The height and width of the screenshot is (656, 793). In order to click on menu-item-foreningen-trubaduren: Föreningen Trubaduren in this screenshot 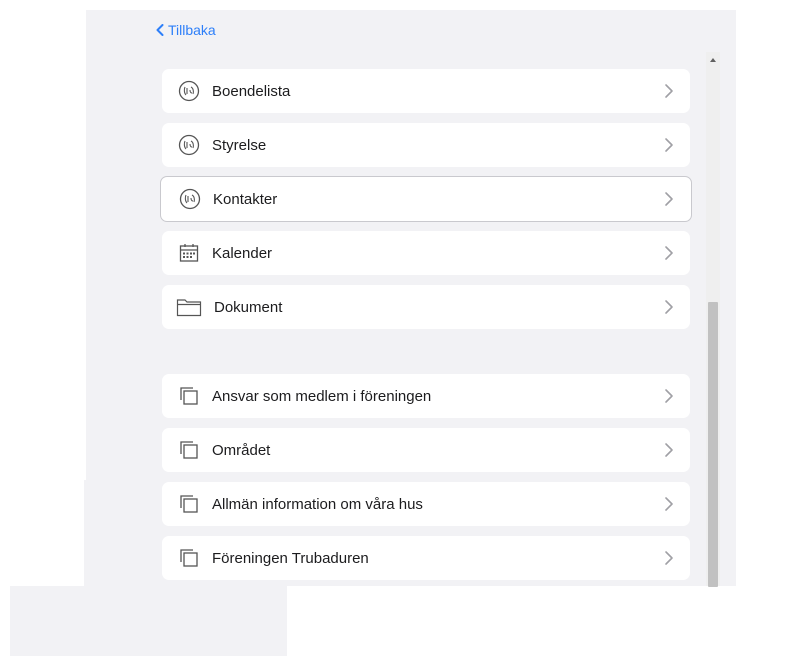, I will do `click(426, 558)`.